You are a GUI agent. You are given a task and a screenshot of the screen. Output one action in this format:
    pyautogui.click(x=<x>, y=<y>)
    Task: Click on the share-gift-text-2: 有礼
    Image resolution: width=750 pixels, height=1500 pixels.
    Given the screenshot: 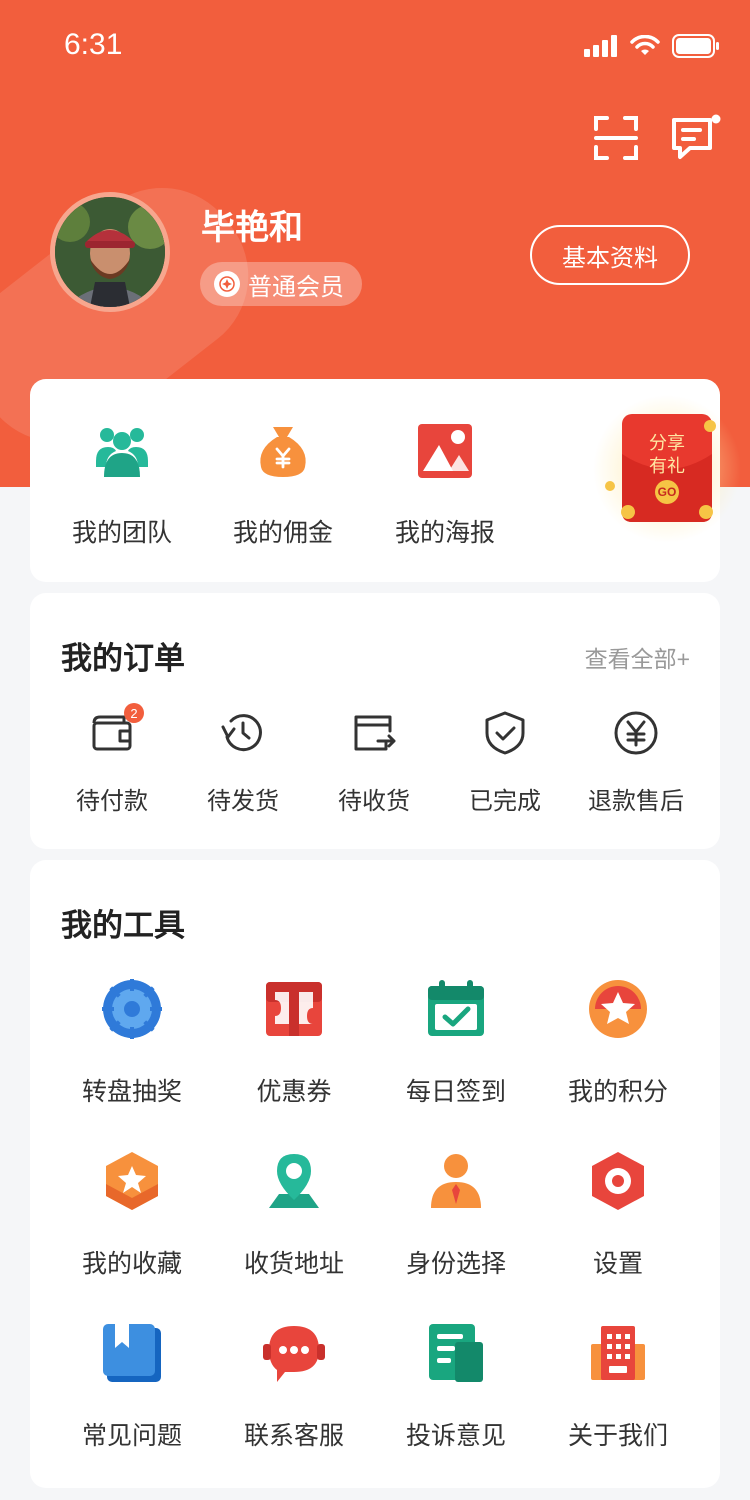 What is the action you would take?
    pyautogui.click(x=667, y=466)
    